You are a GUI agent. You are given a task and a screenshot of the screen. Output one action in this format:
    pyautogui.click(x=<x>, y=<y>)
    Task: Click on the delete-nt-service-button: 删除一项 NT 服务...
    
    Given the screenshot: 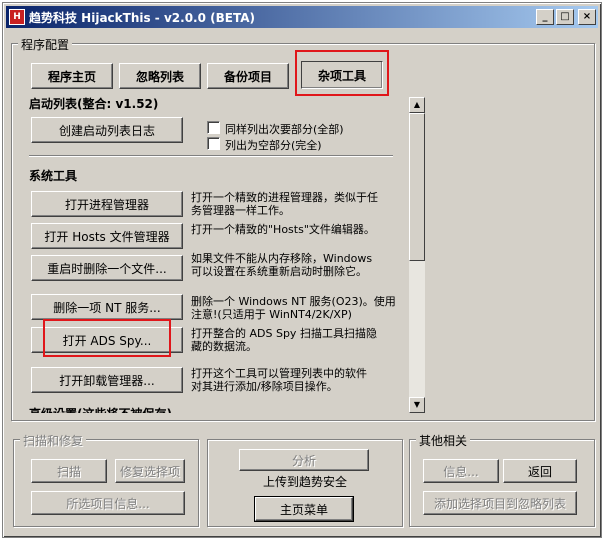 What is the action you would take?
    pyautogui.click(x=107, y=307)
    